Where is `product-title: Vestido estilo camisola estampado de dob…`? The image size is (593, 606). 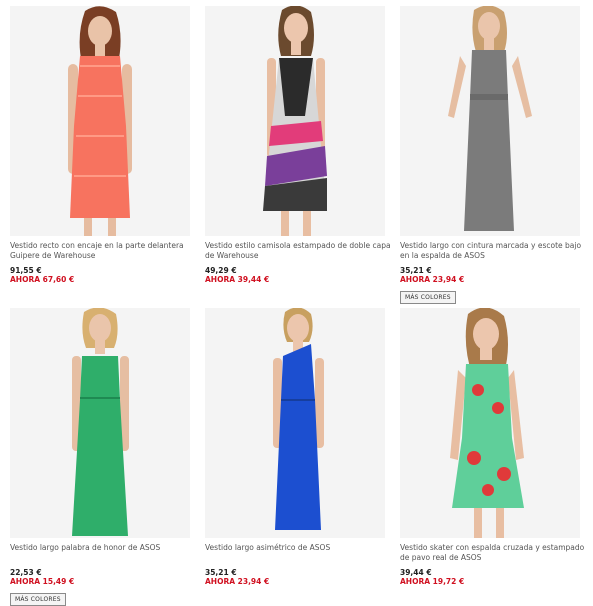 product-title: Vestido estilo camisola estampado de dob… is located at coordinates (300, 251).